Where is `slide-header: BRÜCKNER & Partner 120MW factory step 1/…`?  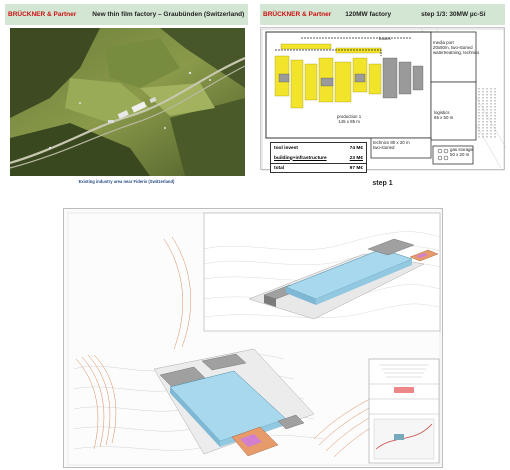 slide-header: BRÜCKNER & Partner 120MW factory step 1/… is located at coordinates (382, 14).